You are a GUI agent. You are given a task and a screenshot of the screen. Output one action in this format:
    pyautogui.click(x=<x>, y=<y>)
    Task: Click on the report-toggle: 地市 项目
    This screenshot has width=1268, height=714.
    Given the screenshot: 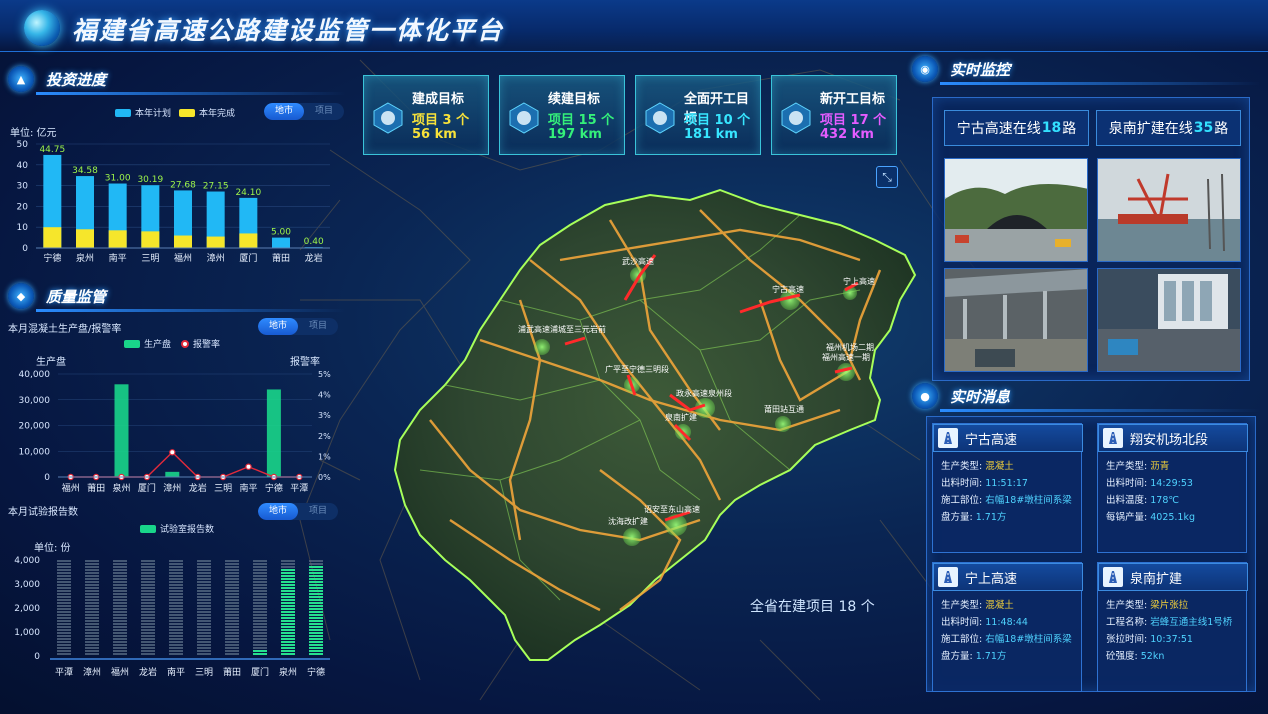 What is the action you would take?
    pyautogui.click(x=298, y=511)
    